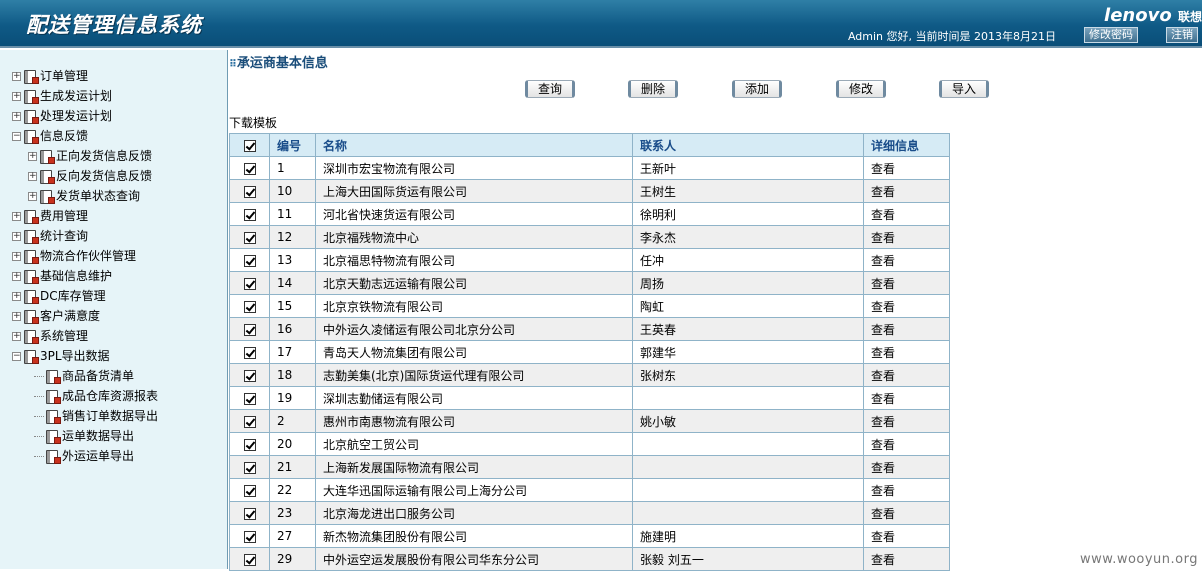 The height and width of the screenshot is (571, 1202). What do you see at coordinates (590, 559) in the screenshot?
I see `table-row: 29中外运空运发展股份有限公司华东分公司张毅 刘五一查看` at bounding box center [590, 559].